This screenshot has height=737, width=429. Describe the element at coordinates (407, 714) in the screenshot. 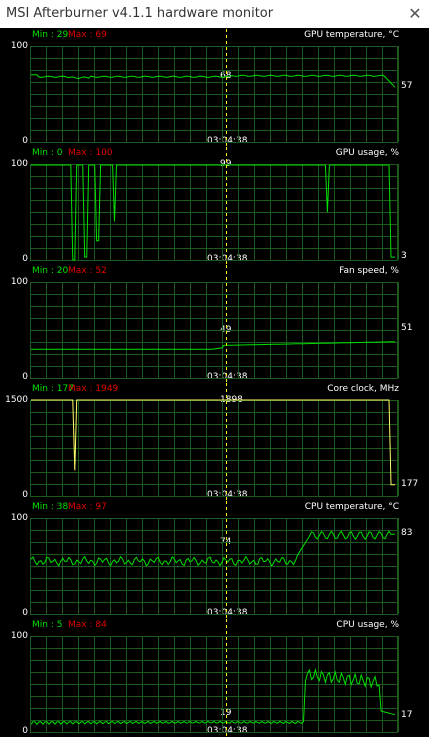

I see `current-value-label: 17` at that location.